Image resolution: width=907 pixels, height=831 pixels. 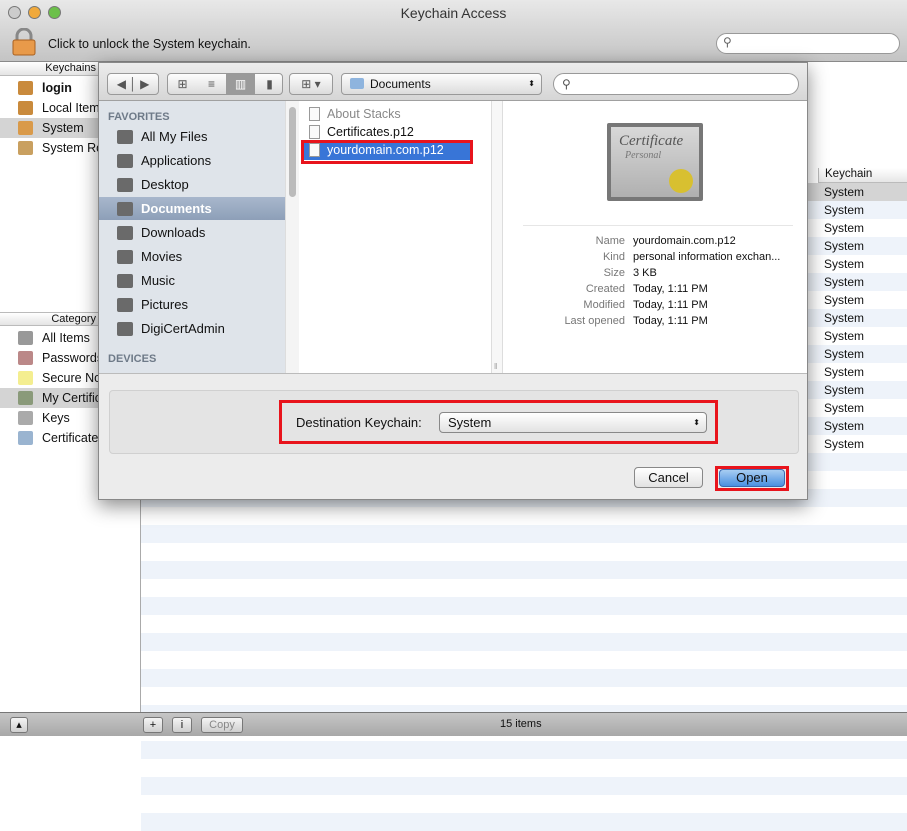 What do you see at coordinates (240, 84) in the screenshot?
I see `column-view-icon: ▥` at bounding box center [240, 84].